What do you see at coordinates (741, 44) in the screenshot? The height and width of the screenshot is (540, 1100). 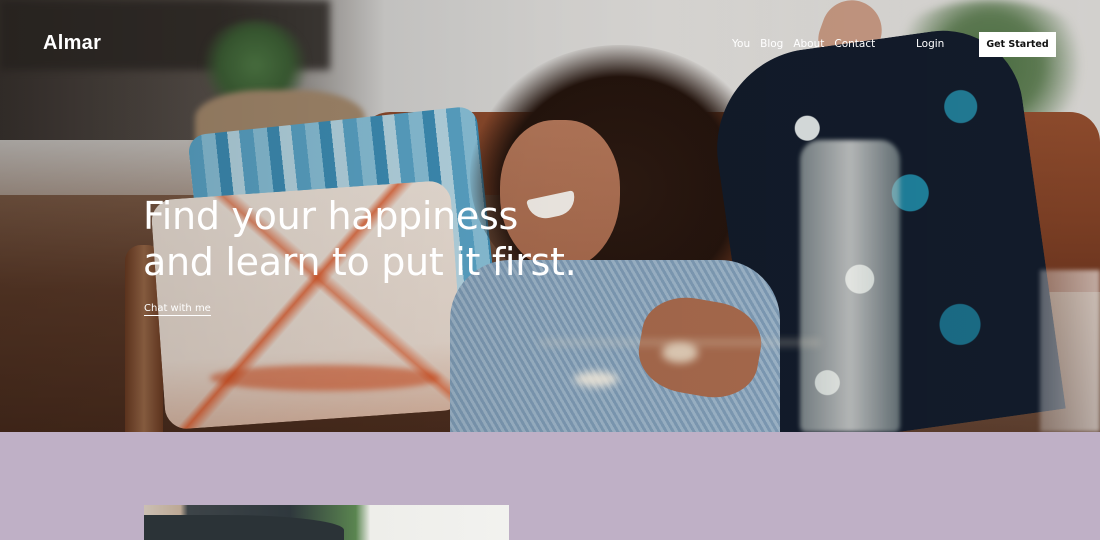 I see `nav-item-you: You` at bounding box center [741, 44].